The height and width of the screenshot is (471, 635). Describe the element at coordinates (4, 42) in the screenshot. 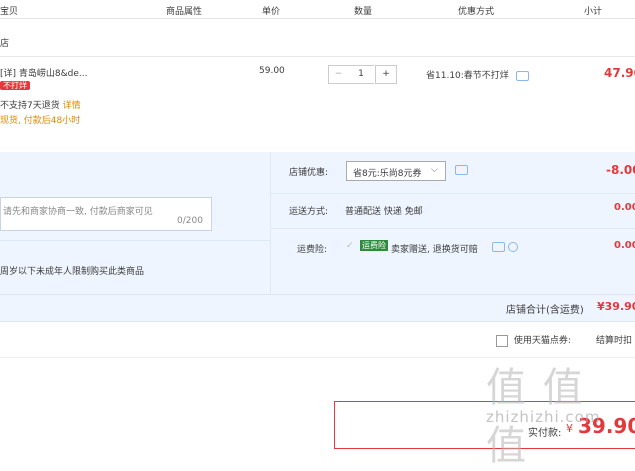

I see `store-name: 店` at that location.